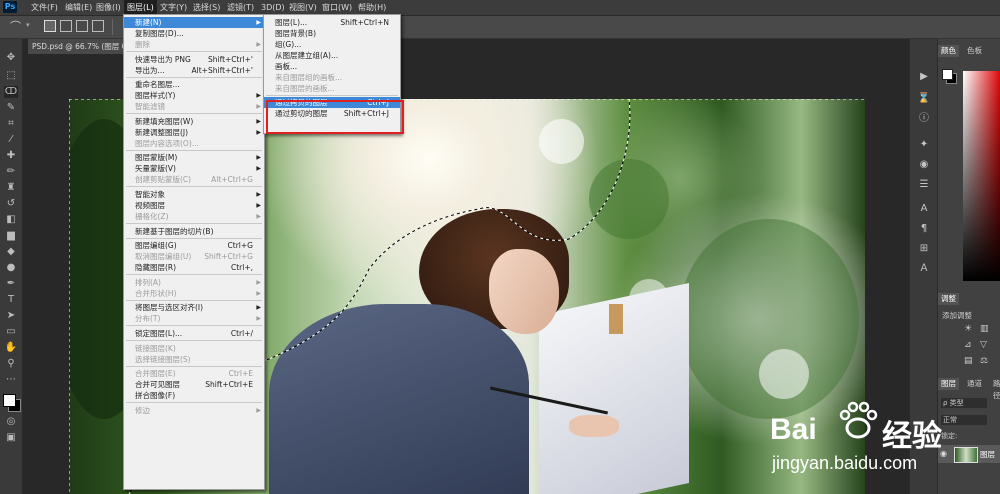 This screenshot has height=494, width=1000. Describe the element at coordinates (948, 384) in the screenshot. I see `tab-layers: 图层` at that location.